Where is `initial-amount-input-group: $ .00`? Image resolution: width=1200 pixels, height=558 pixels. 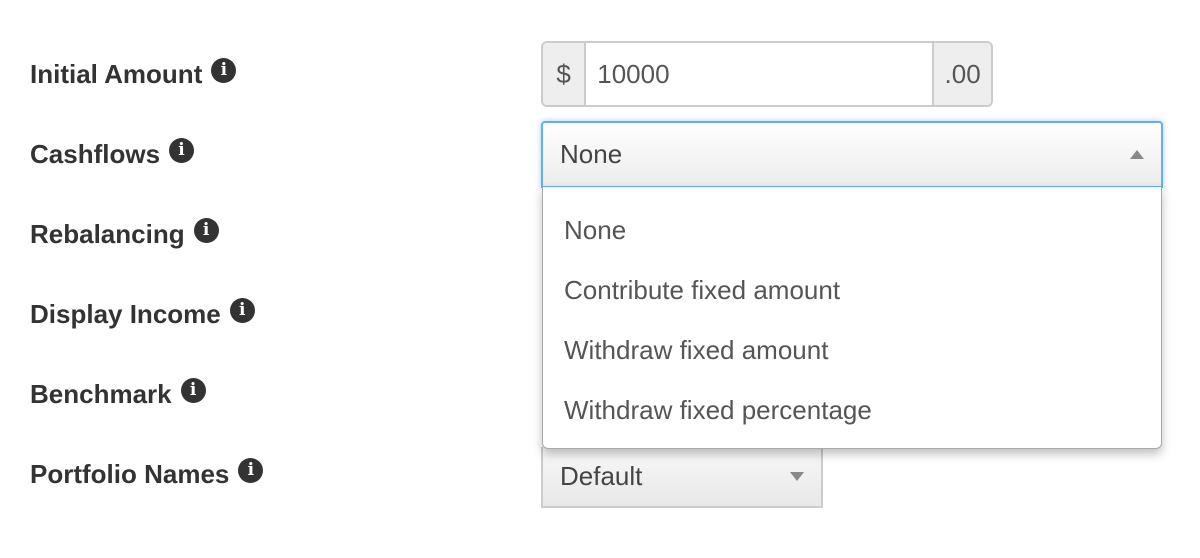 initial-amount-input-group: $ .00 is located at coordinates (767, 74).